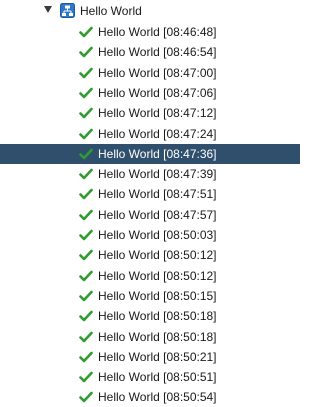 The width and height of the screenshot is (320, 407). I want to click on tree-item-label: Hello World [08:46:54], so click(157, 52).